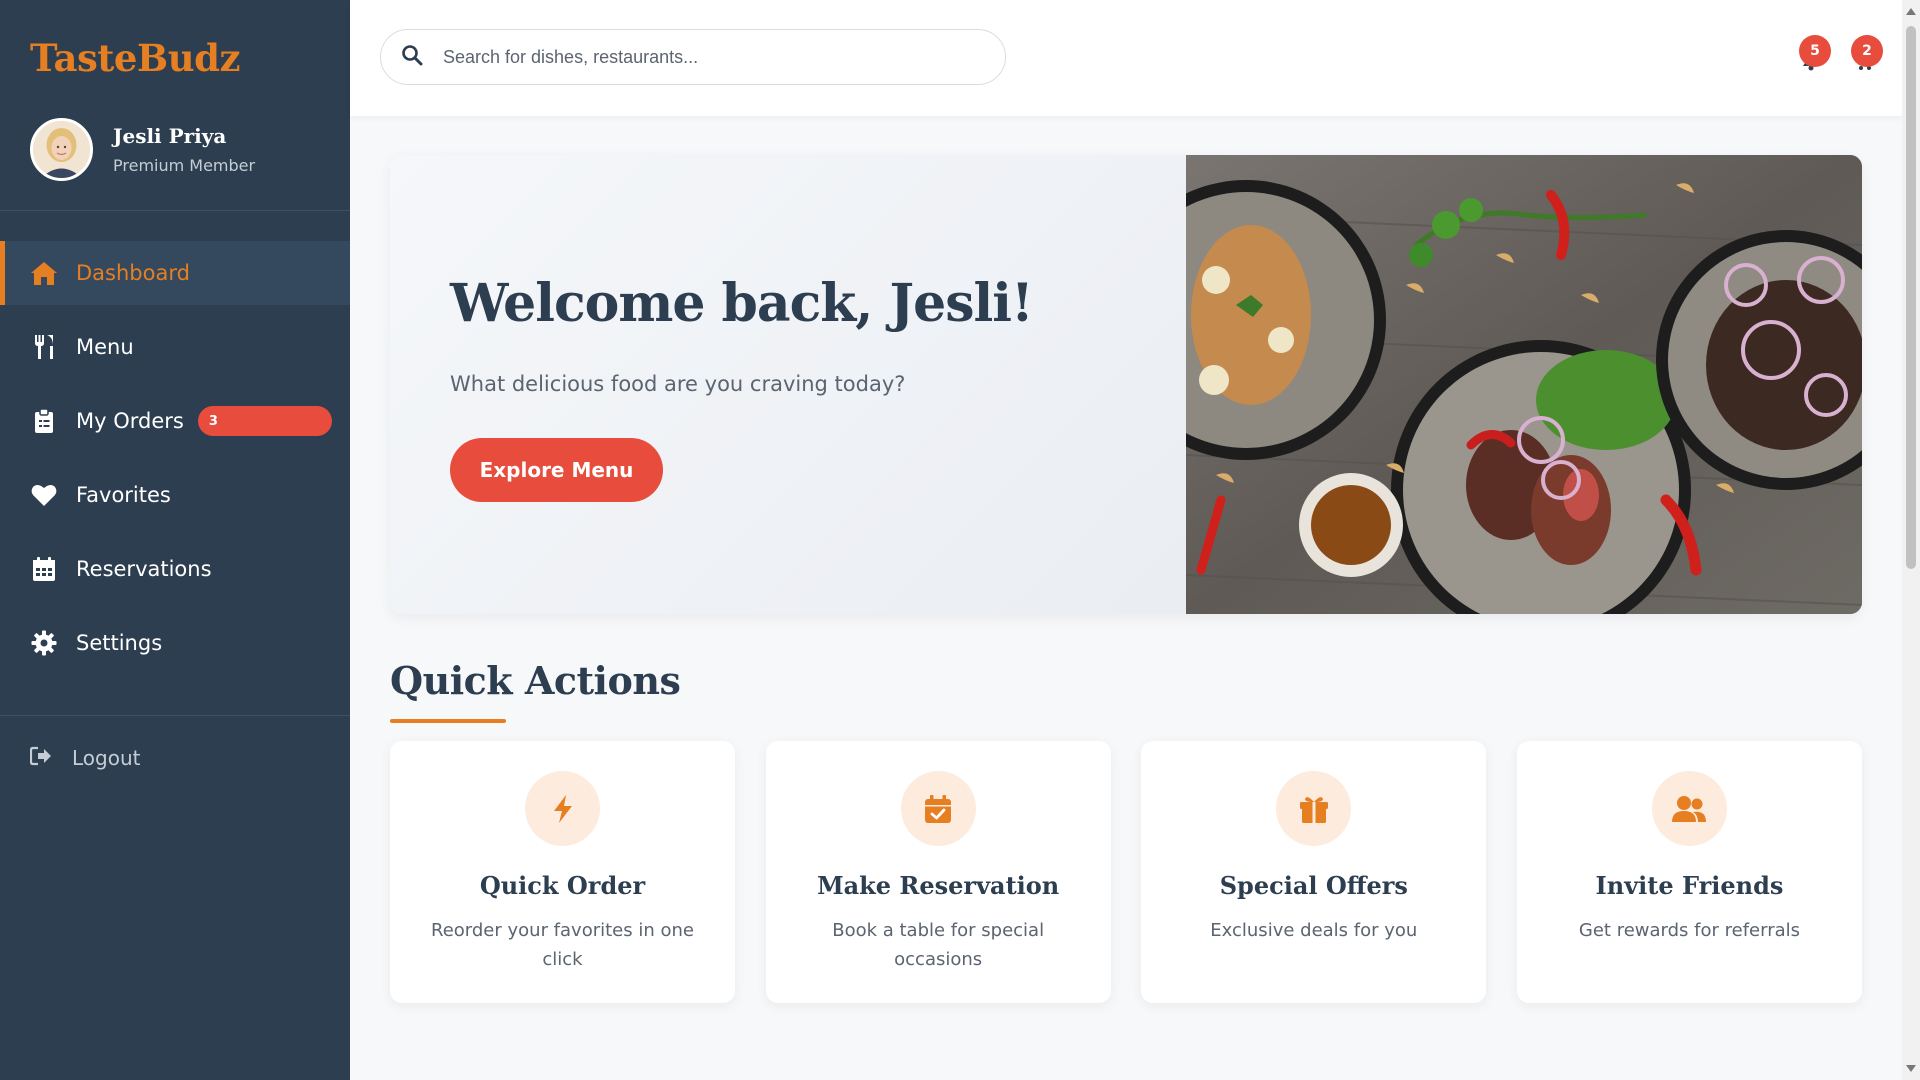 The width and height of the screenshot is (1920, 1080). What do you see at coordinates (1911, 11) in the screenshot?
I see `scroll-up-arrow-icon` at bounding box center [1911, 11].